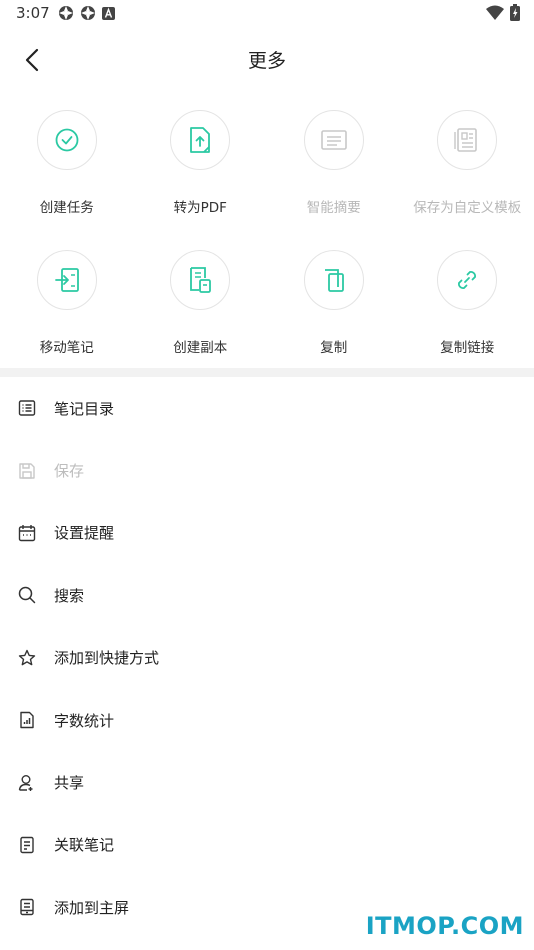 This screenshot has width=534, height=950. I want to click on convert-pdf-button: 转为PDF, so click(201, 170).